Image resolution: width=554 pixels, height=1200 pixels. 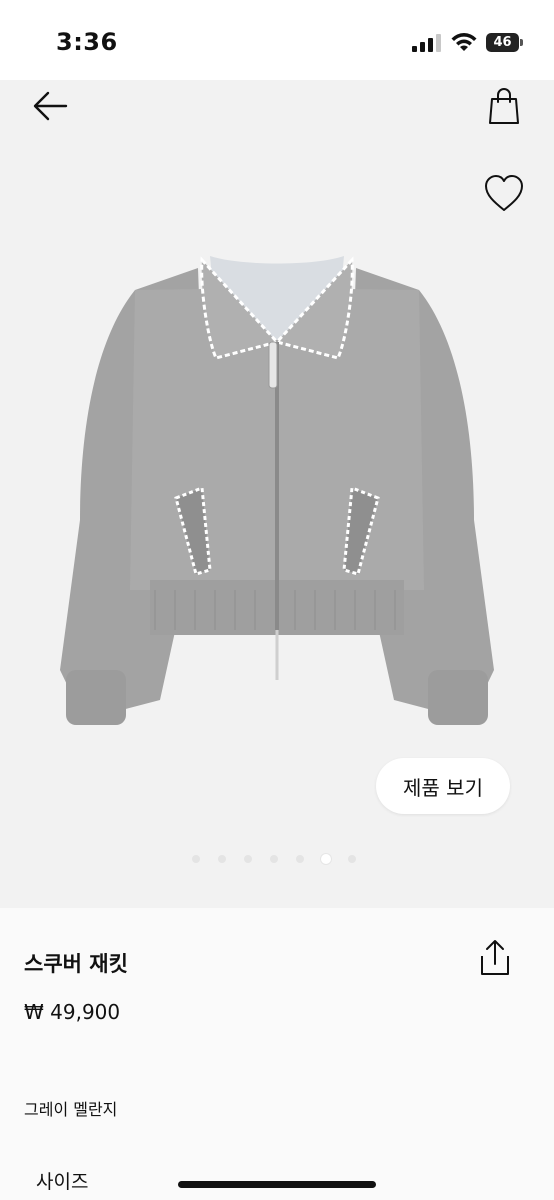 I want to click on shopping-bag-icon, so click(x=504, y=106).